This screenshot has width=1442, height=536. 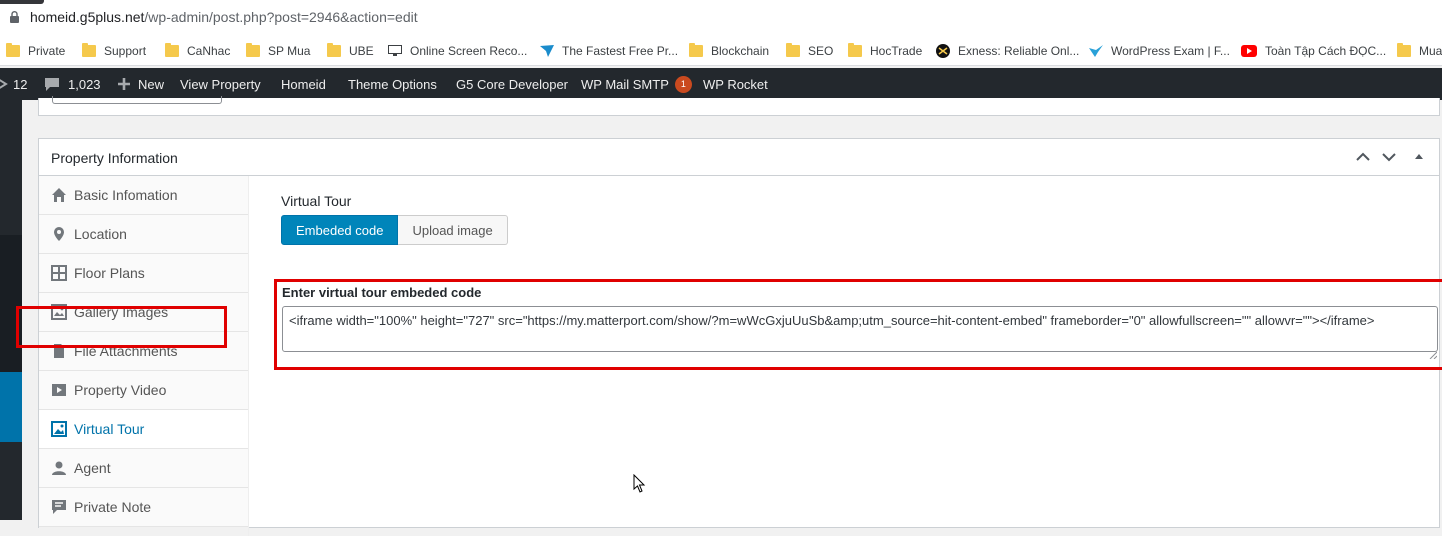 What do you see at coordinates (11, 407) in the screenshot?
I see `admin-menu-current-item` at bounding box center [11, 407].